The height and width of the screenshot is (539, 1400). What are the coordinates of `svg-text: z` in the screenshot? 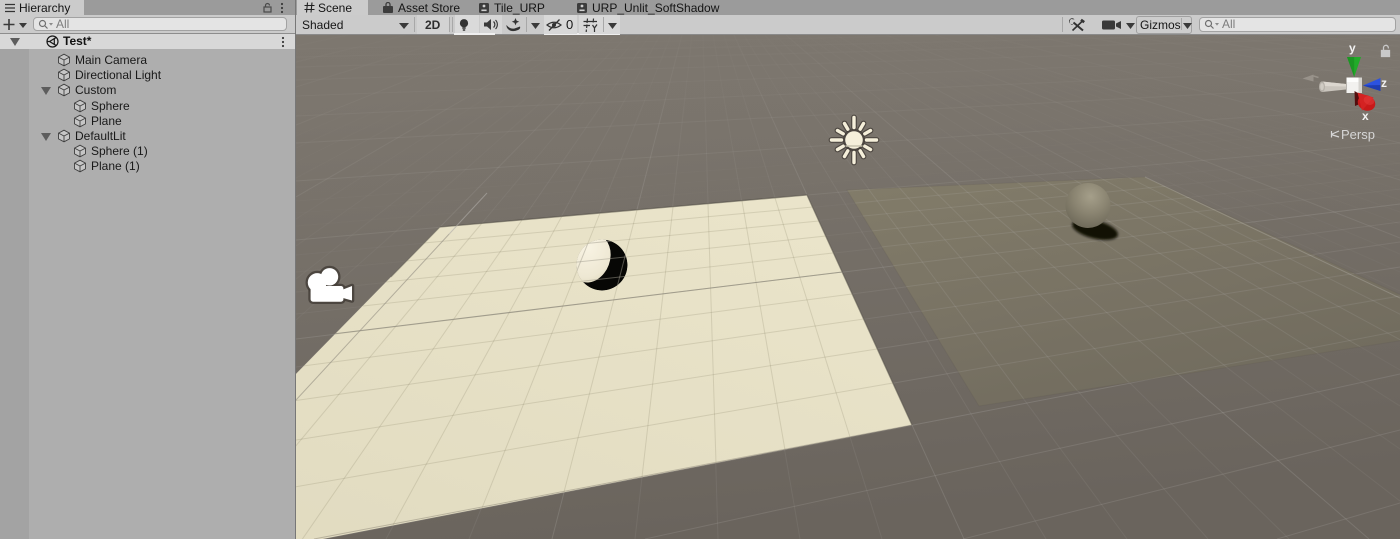 It's located at (1384, 83).